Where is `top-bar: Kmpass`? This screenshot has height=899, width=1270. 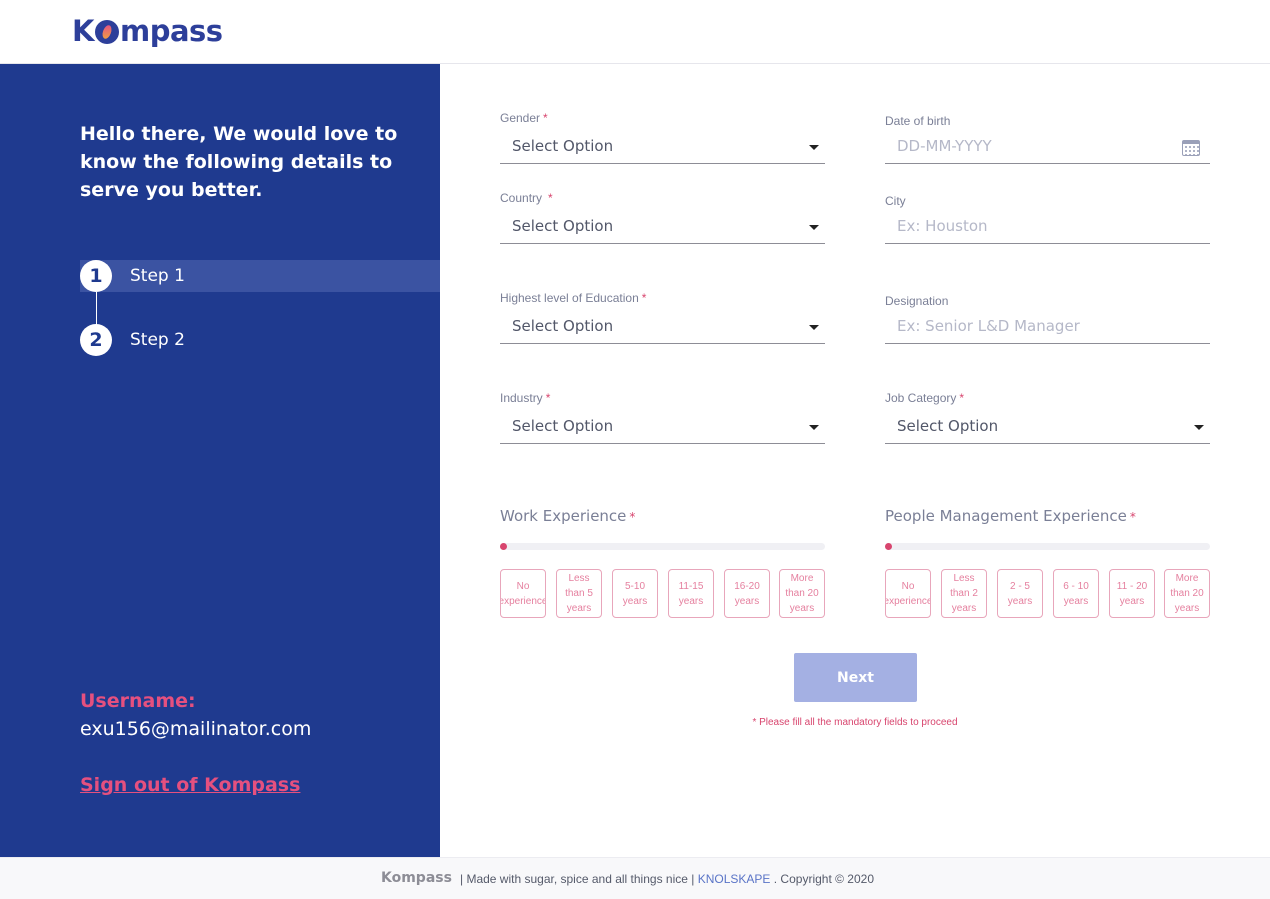 top-bar: Kmpass is located at coordinates (635, 32).